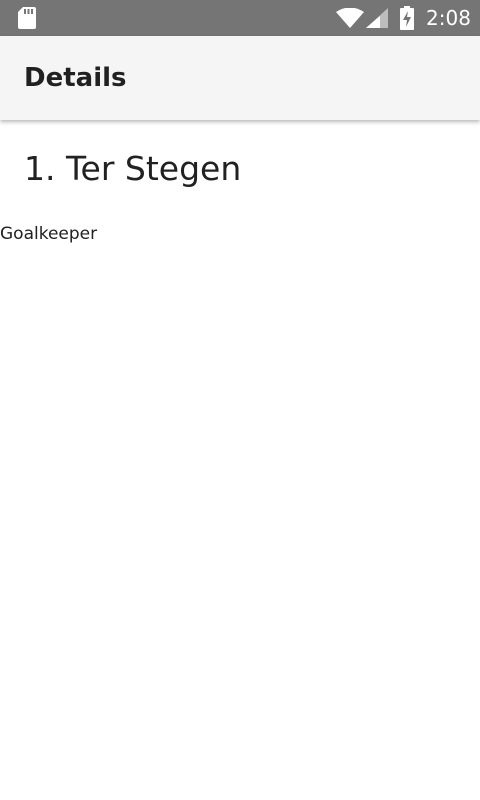 The image size is (480, 800). What do you see at coordinates (377, 18) in the screenshot?
I see `signal-icon` at bounding box center [377, 18].